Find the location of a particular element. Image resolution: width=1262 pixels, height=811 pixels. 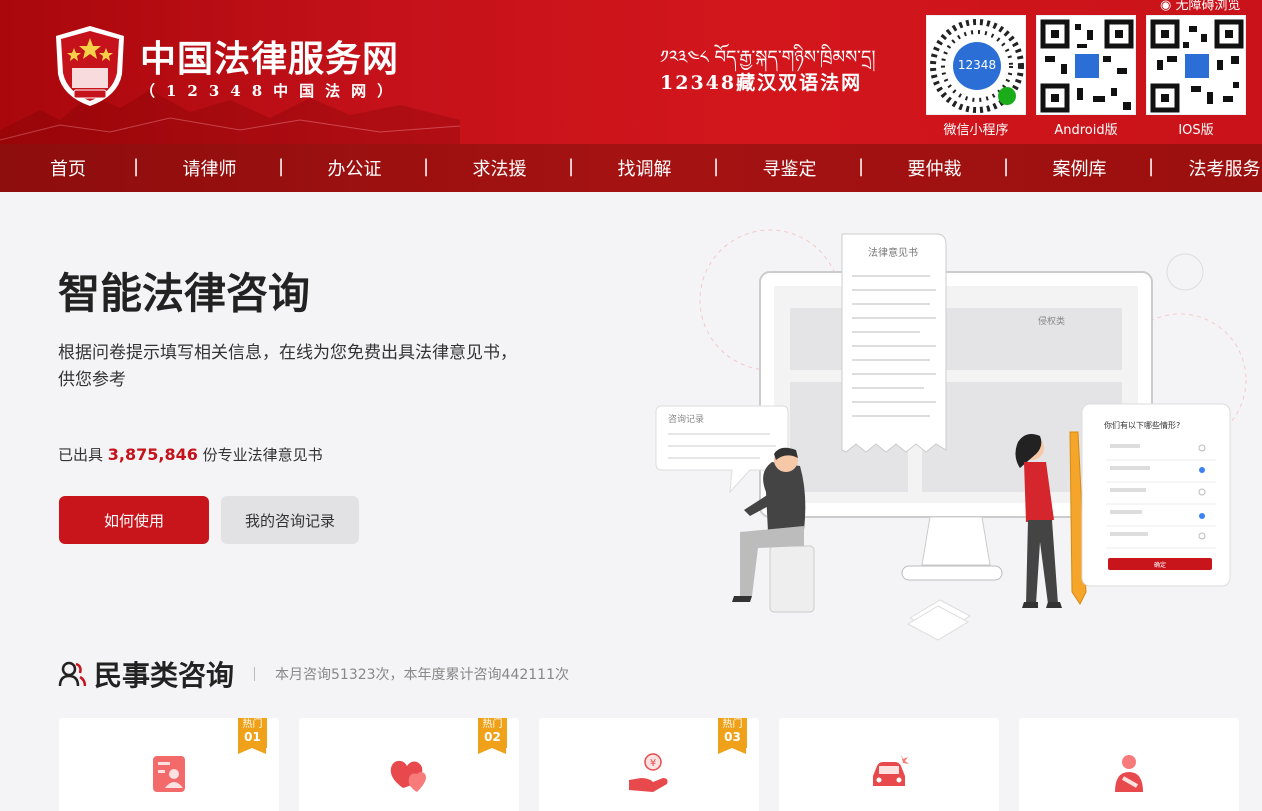

issued-count-line: 已出具 3,875,846 份专业法律意见书 is located at coordinates (190, 454).